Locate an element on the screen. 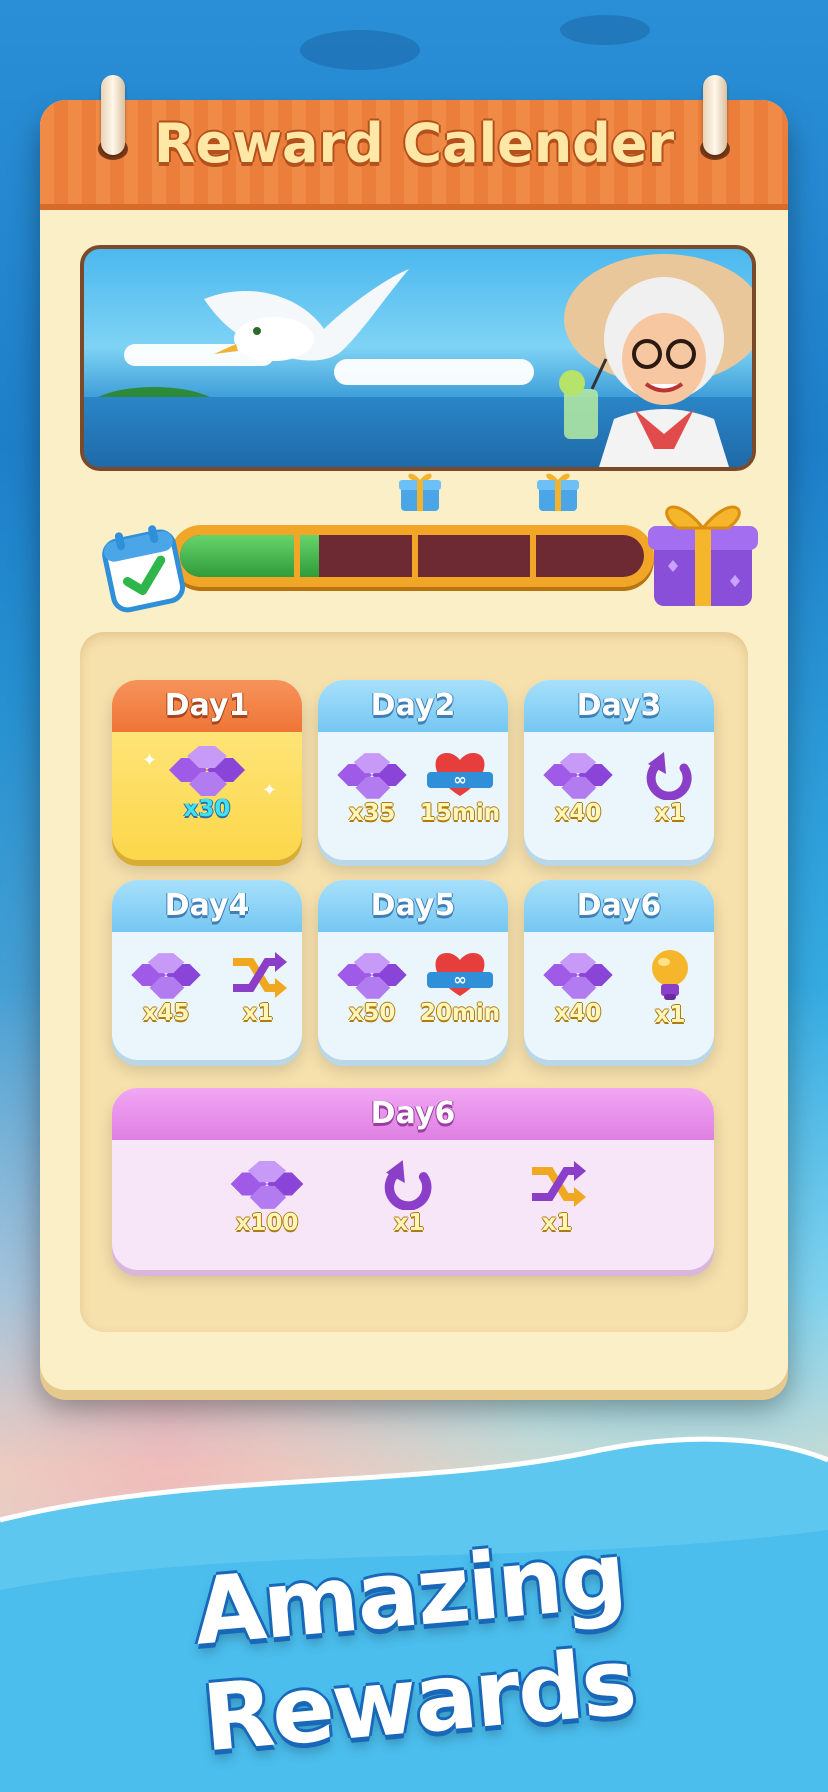  day-card: Day4 x45 x1 is located at coordinates (207, 970).